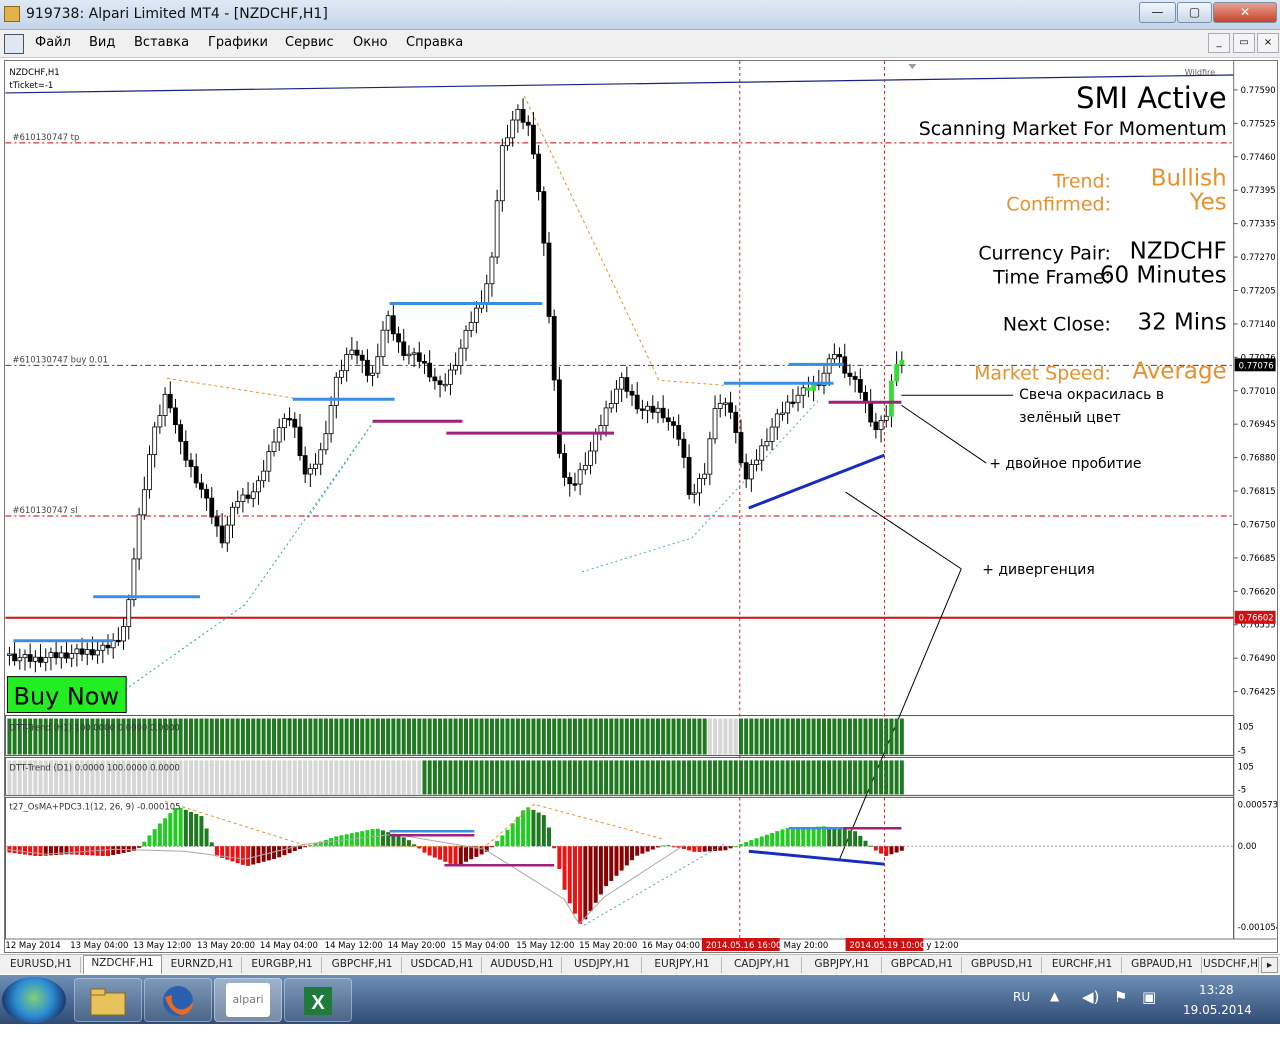 This screenshot has height=1037, width=1280. What do you see at coordinates (762, 965) in the screenshot?
I see `tab-cadjpy: CADJPY,H1` at bounding box center [762, 965].